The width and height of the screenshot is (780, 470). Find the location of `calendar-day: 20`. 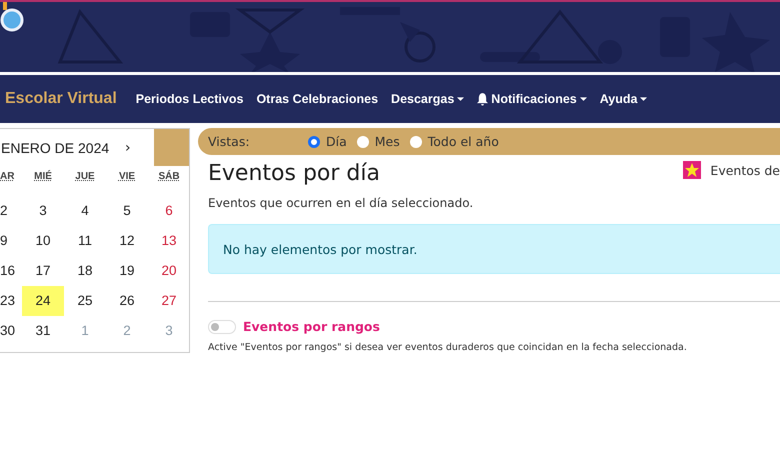

calendar-day: 20 is located at coordinates (169, 271).